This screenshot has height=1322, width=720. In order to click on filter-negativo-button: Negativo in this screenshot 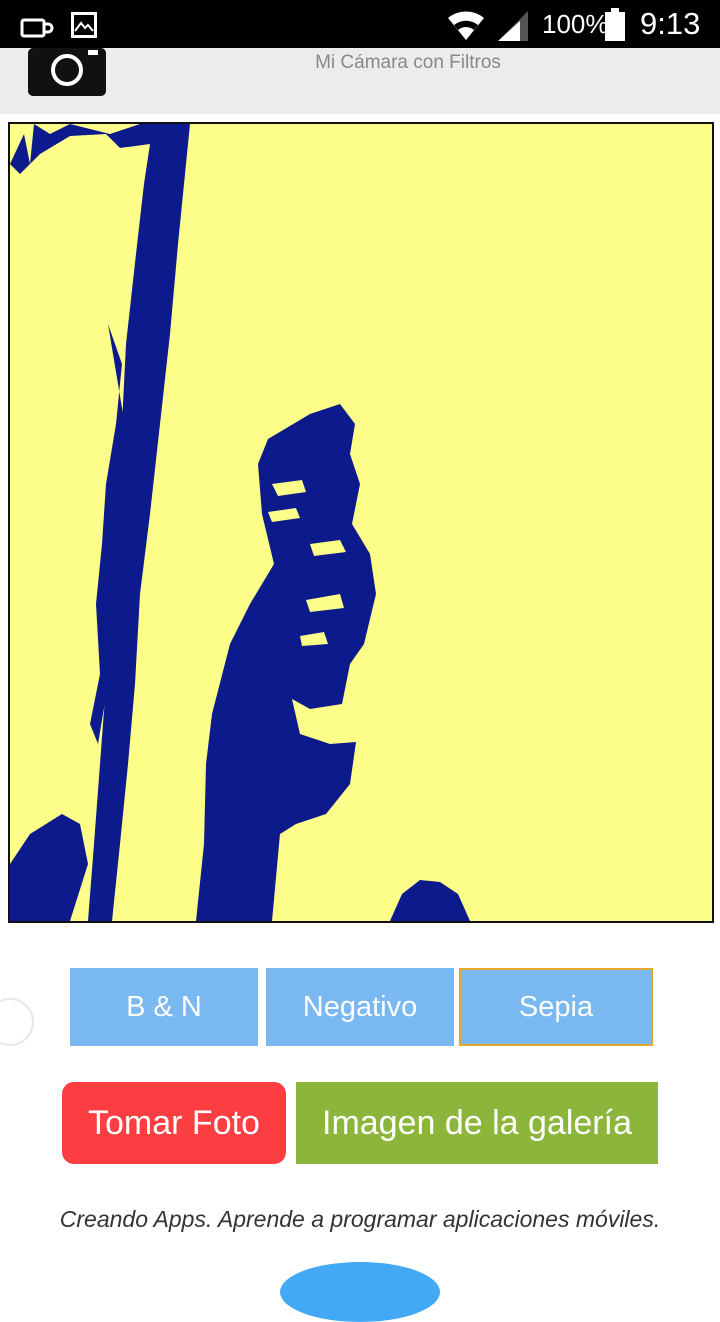, I will do `click(360, 1007)`.